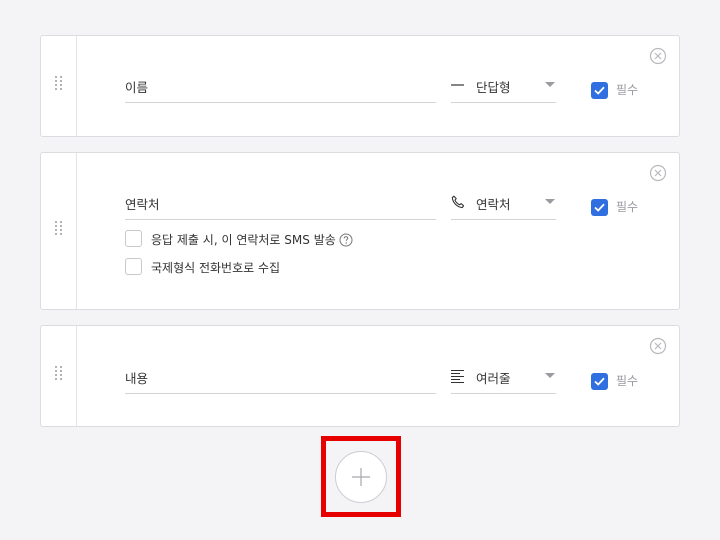 The width and height of the screenshot is (720, 540). I want to click on field-type-select: 단답형, so click(503, 85).